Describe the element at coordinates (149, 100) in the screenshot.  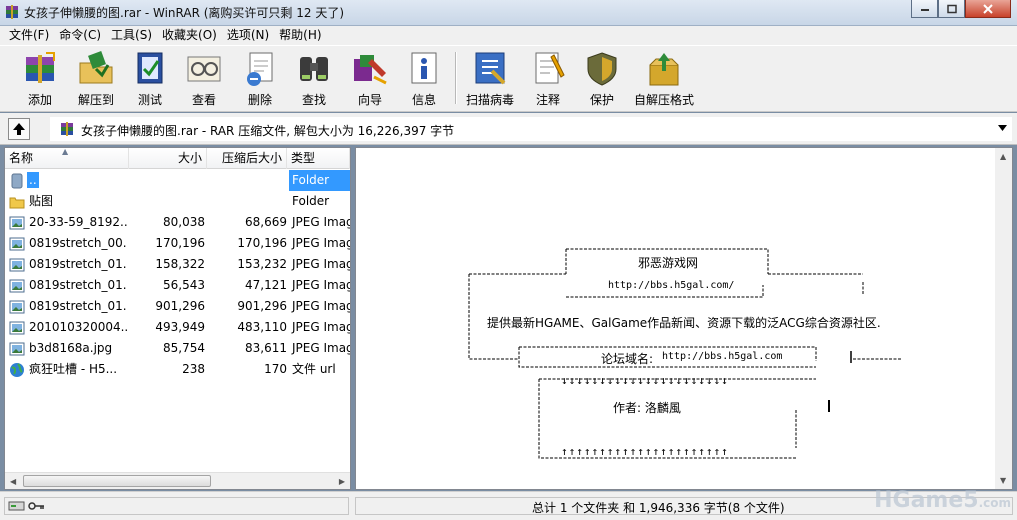
I see `test-label: 测试` at that location.